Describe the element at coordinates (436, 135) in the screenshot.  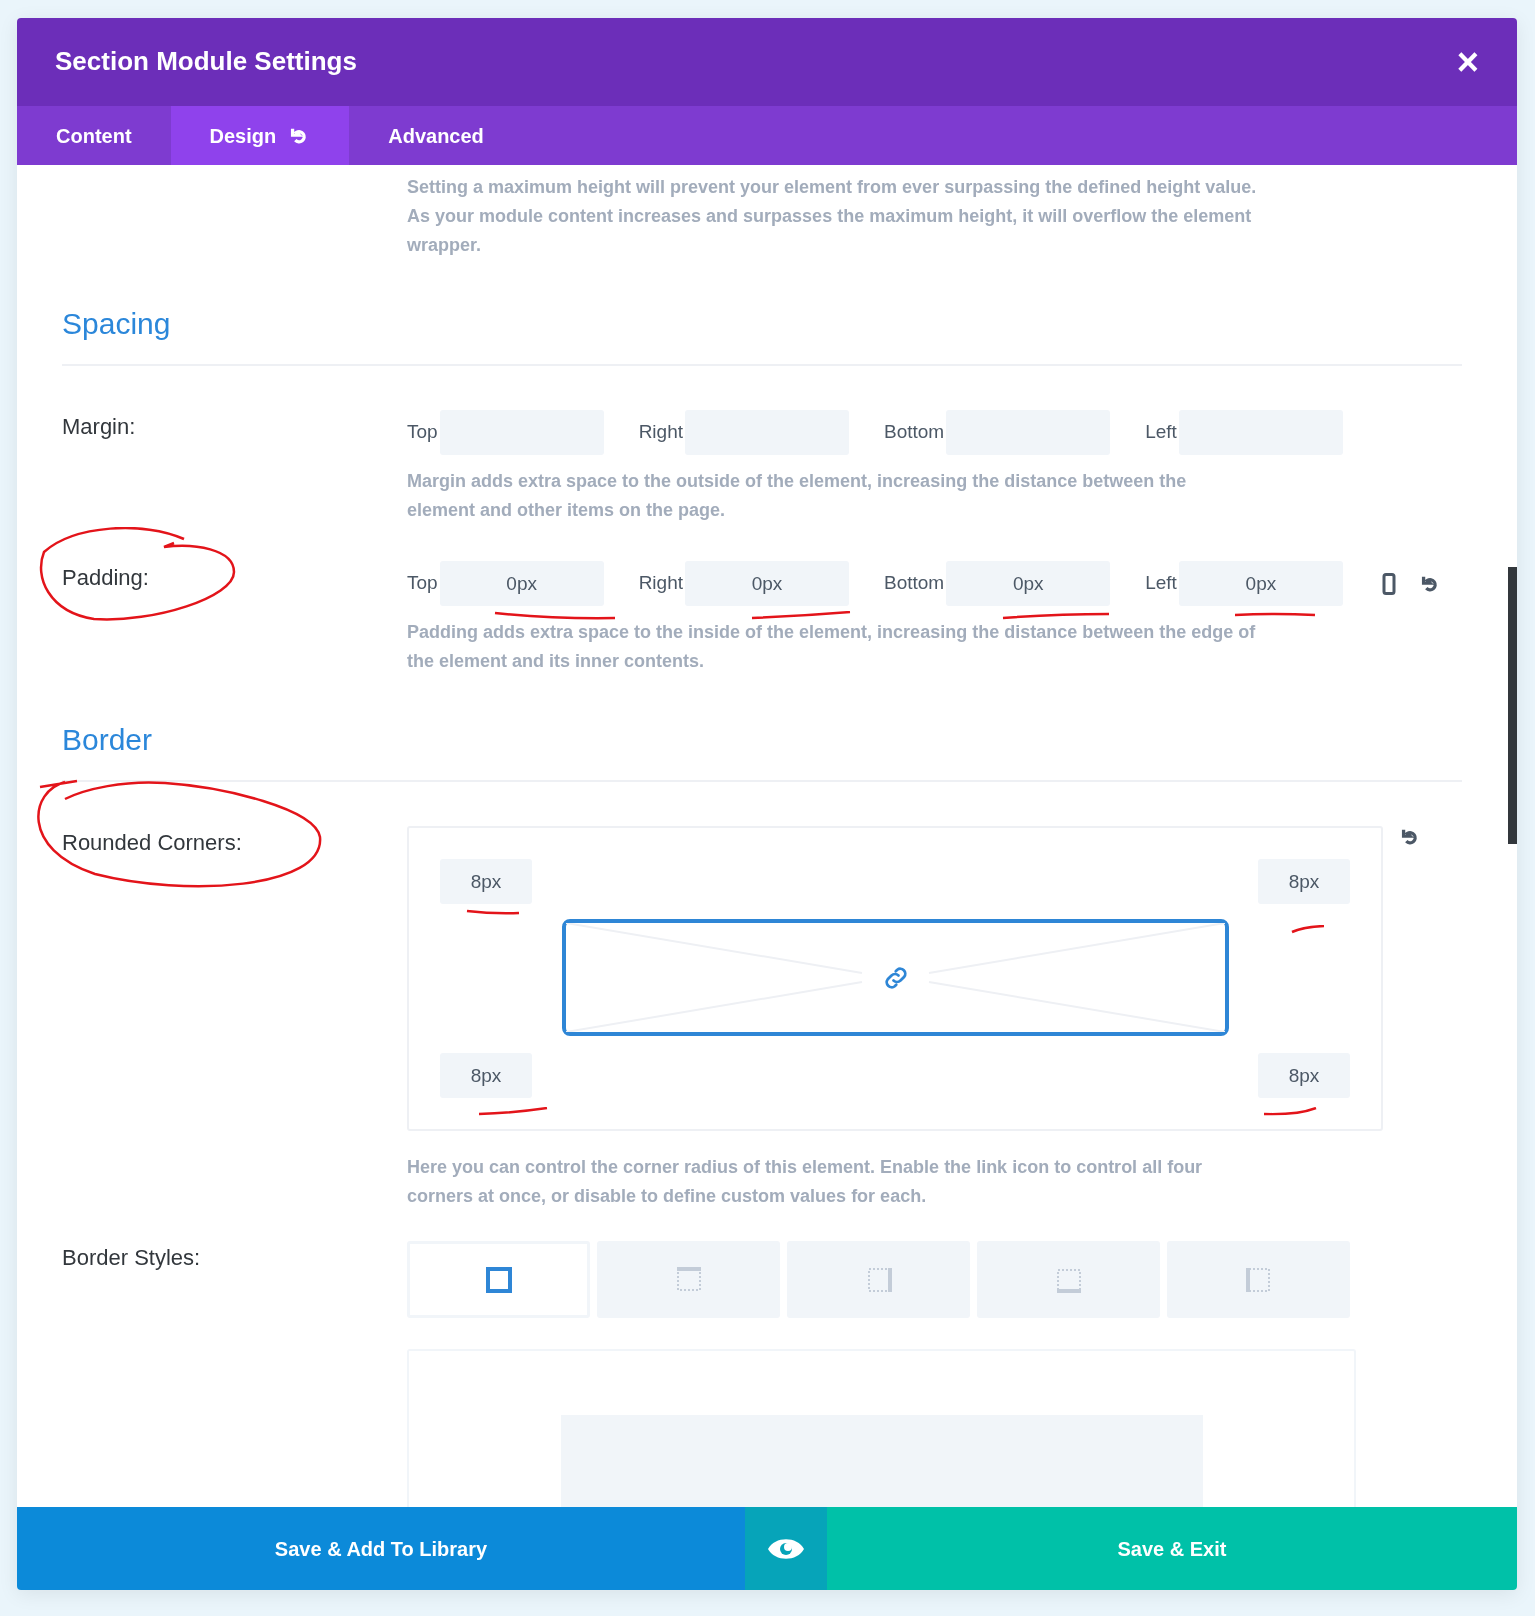
I see `tab: Advanced` at that location.